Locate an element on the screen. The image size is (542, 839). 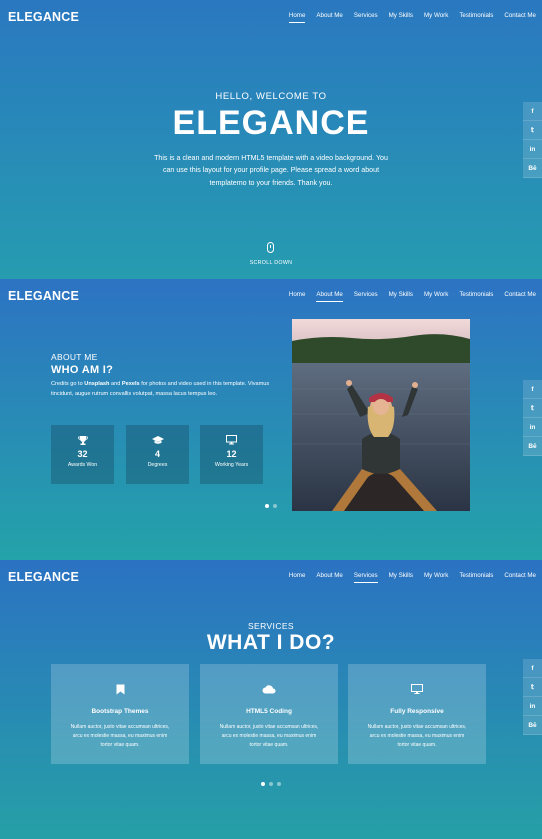
stat-degrees: 4 Degrees is located at coordinates (157, 454).